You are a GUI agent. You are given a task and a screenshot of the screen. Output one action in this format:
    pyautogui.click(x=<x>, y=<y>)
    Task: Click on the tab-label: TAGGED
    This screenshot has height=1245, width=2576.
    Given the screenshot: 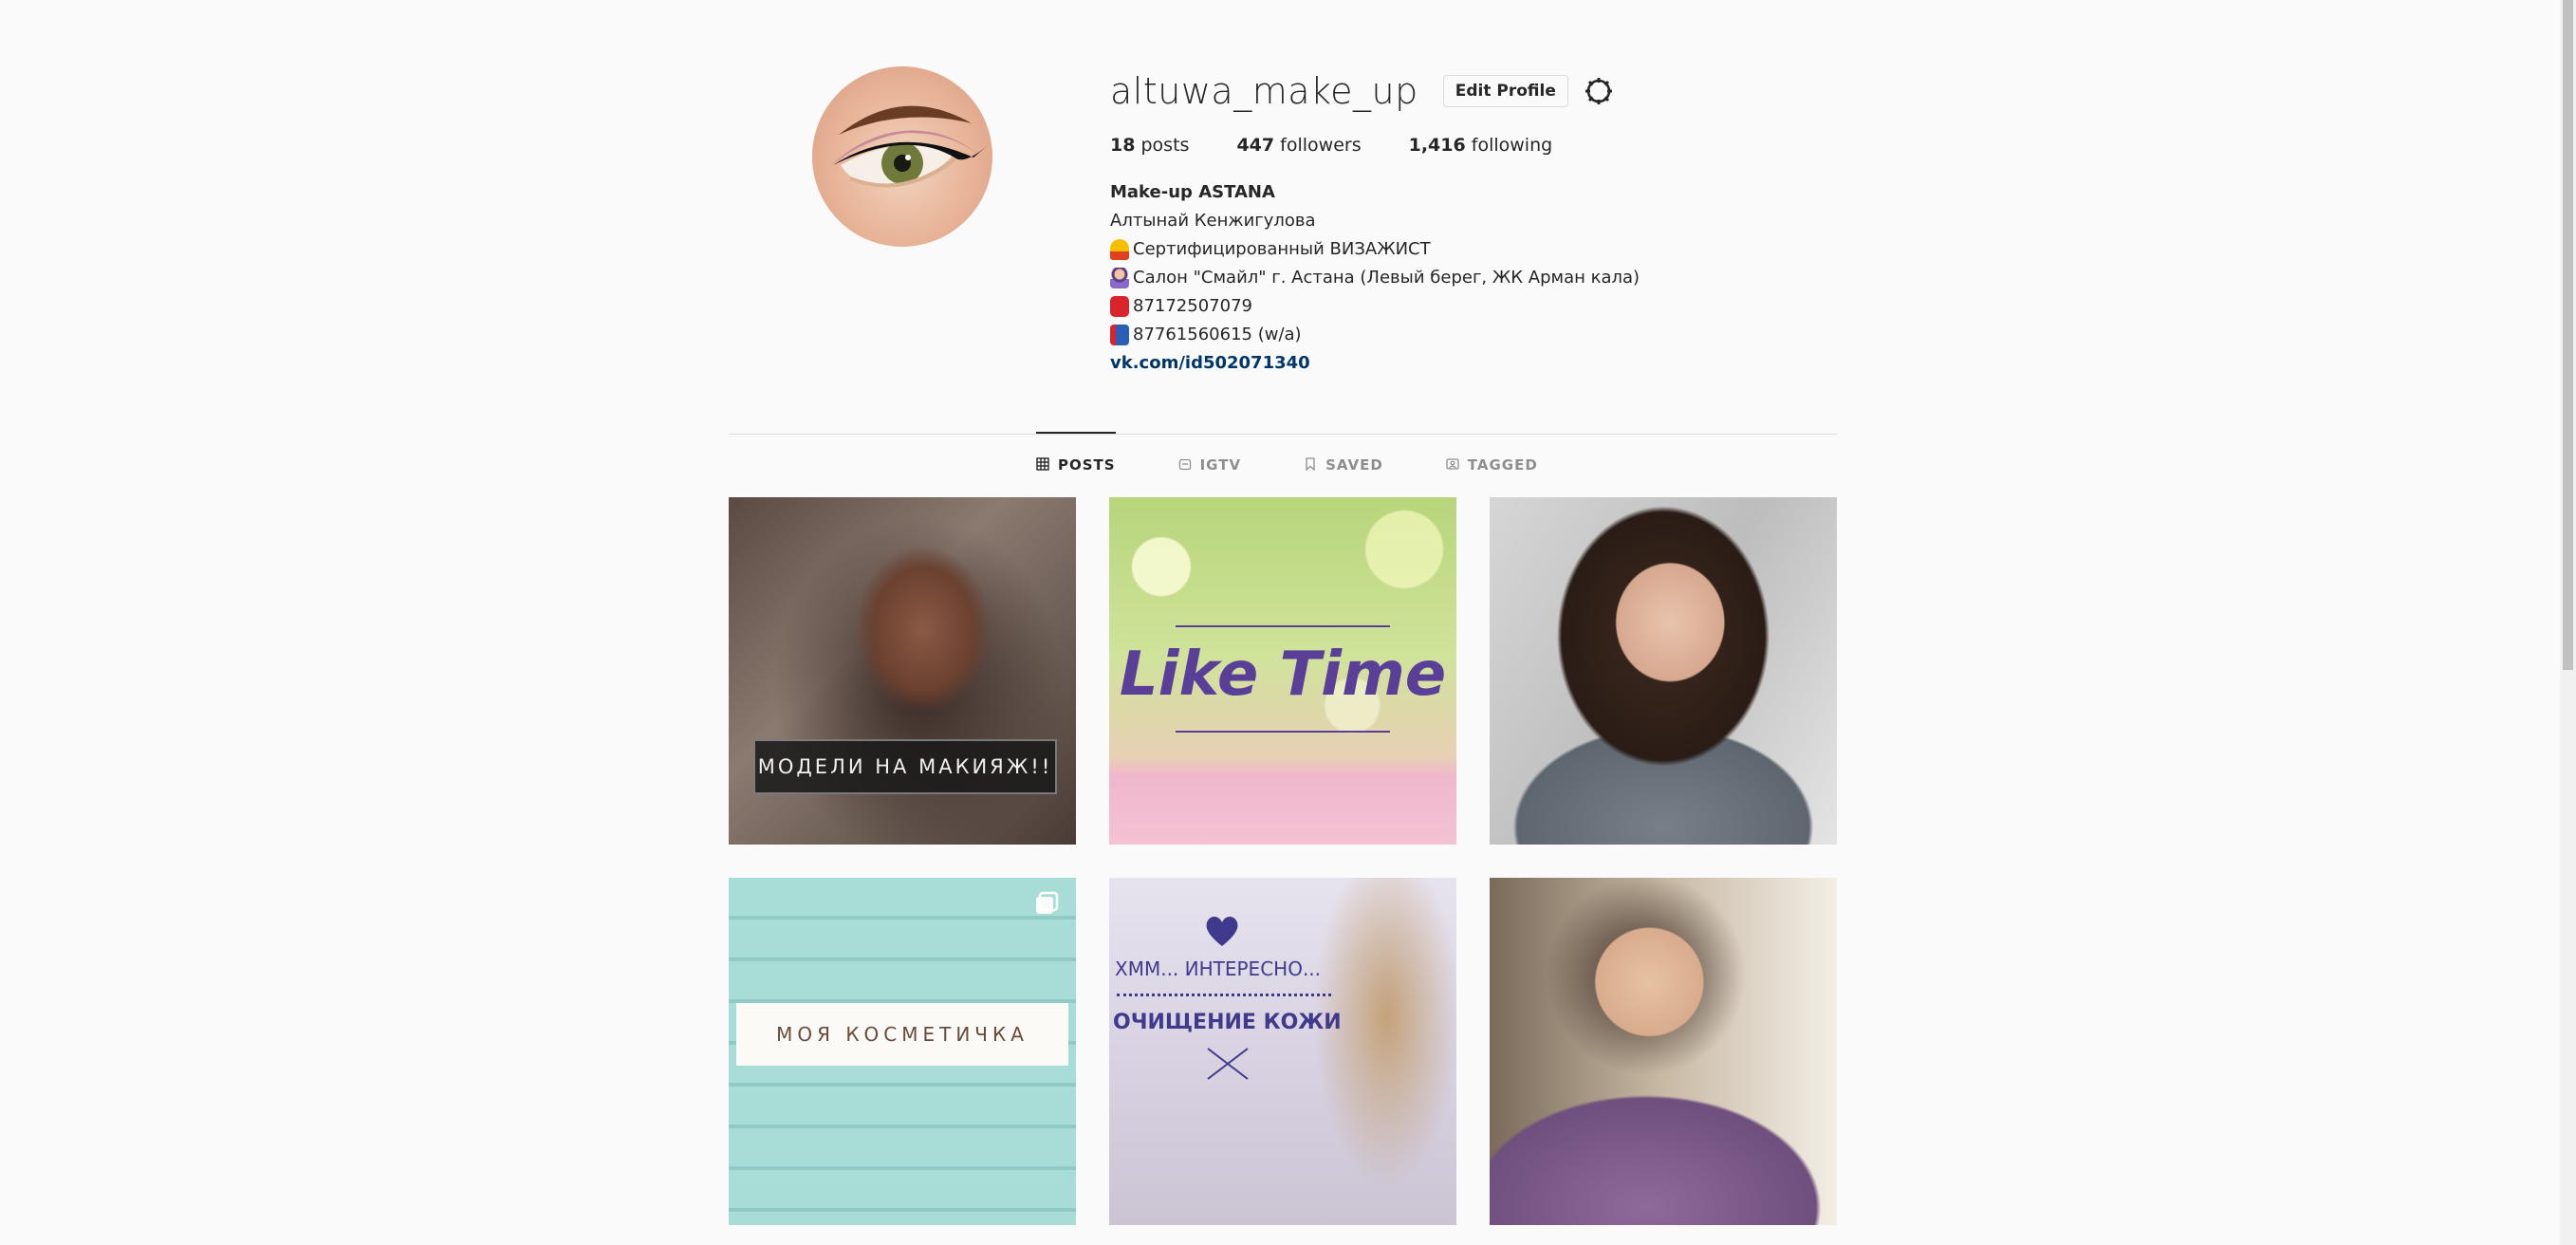 What is the action you would take?
    pyautogui.click(x=1502, y=465)
    